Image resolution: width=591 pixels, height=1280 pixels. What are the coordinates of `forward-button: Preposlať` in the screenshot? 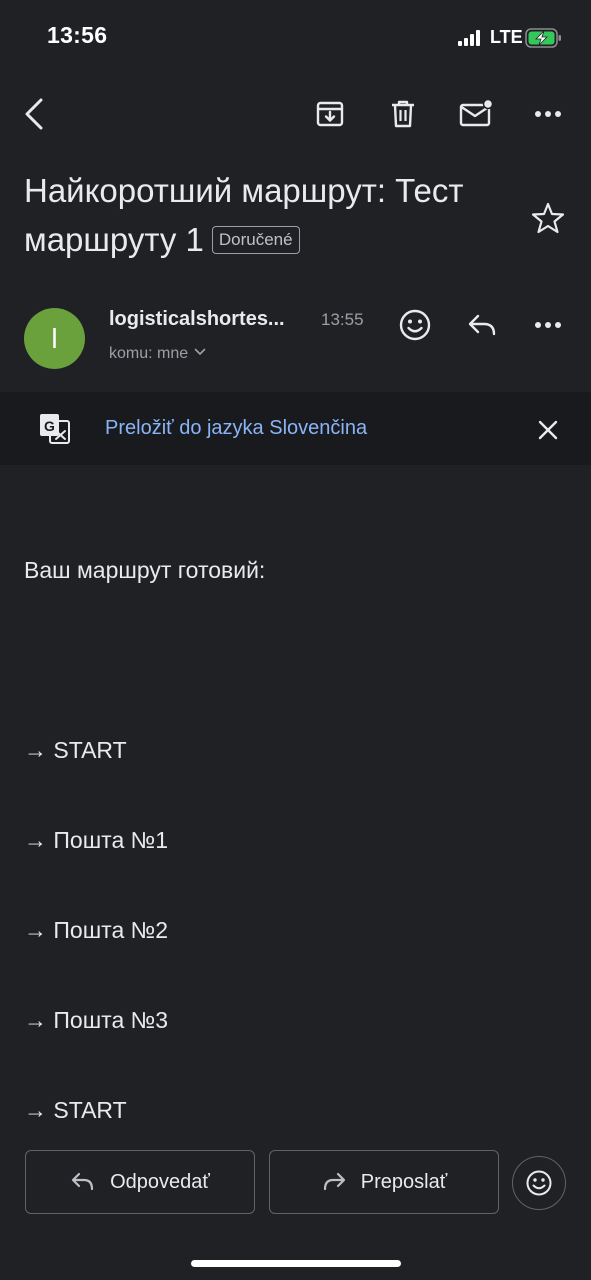 It's located at (384, 1182).